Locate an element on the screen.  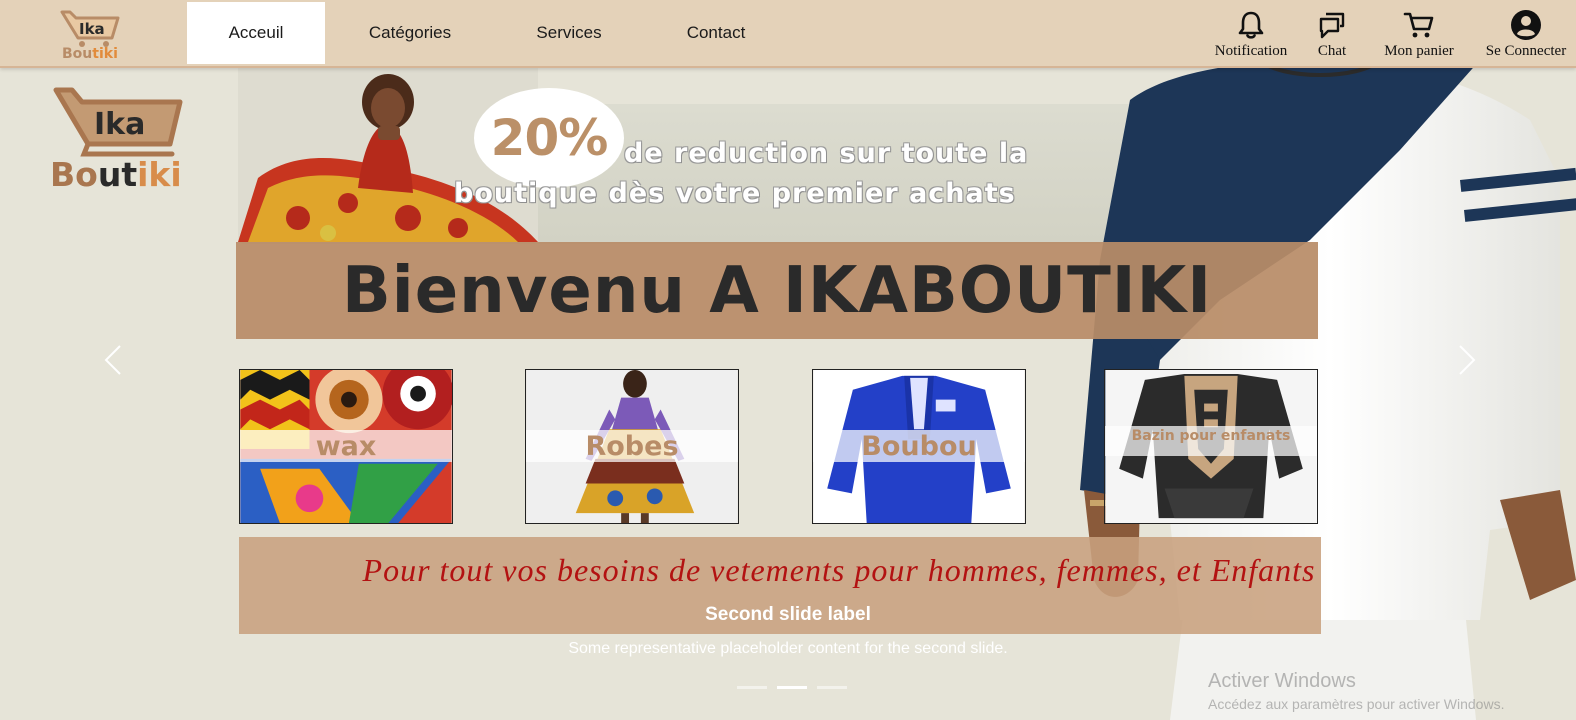
chat-icon is located at coordinates (1332, 25).